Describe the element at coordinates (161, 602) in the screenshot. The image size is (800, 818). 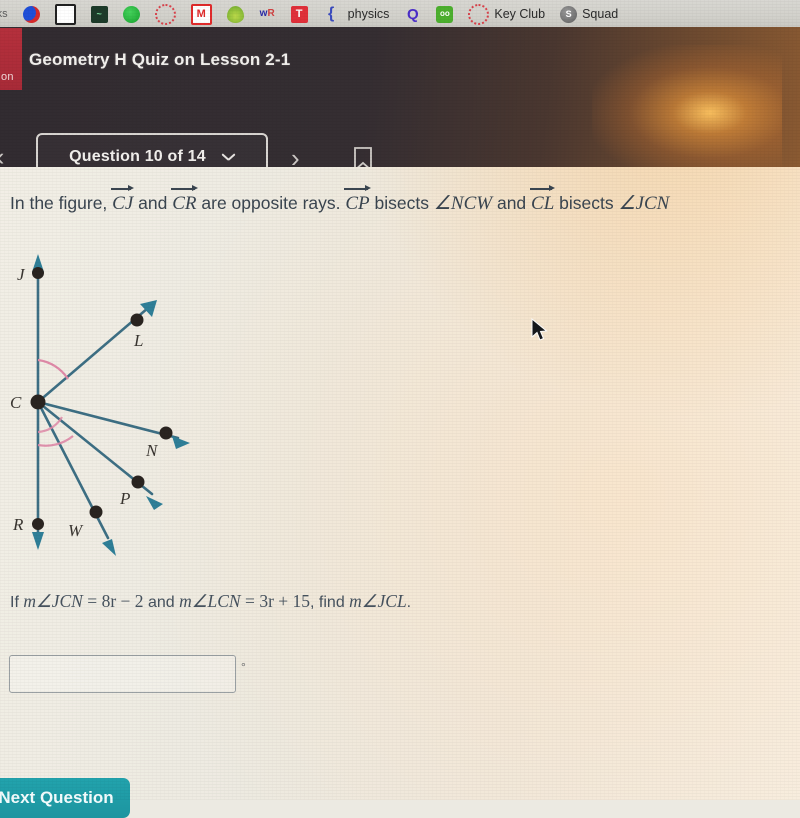
I see `eq-conjunction: and` at that location.